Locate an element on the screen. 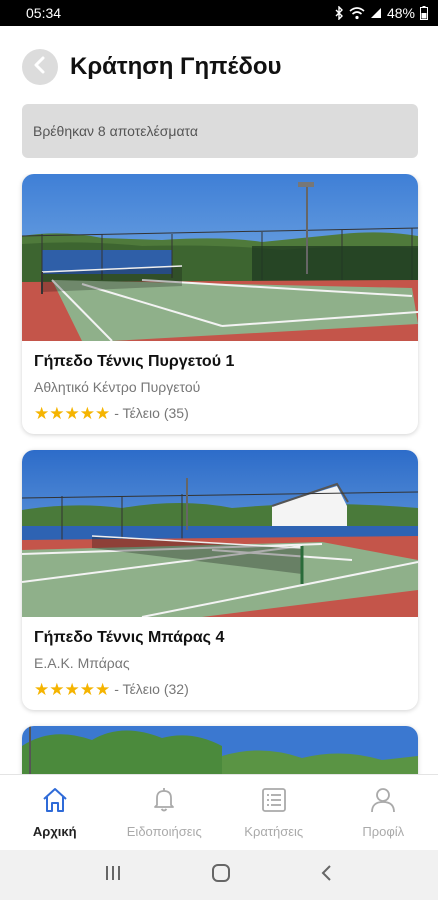  court-card is located at coordinates (220, 750).